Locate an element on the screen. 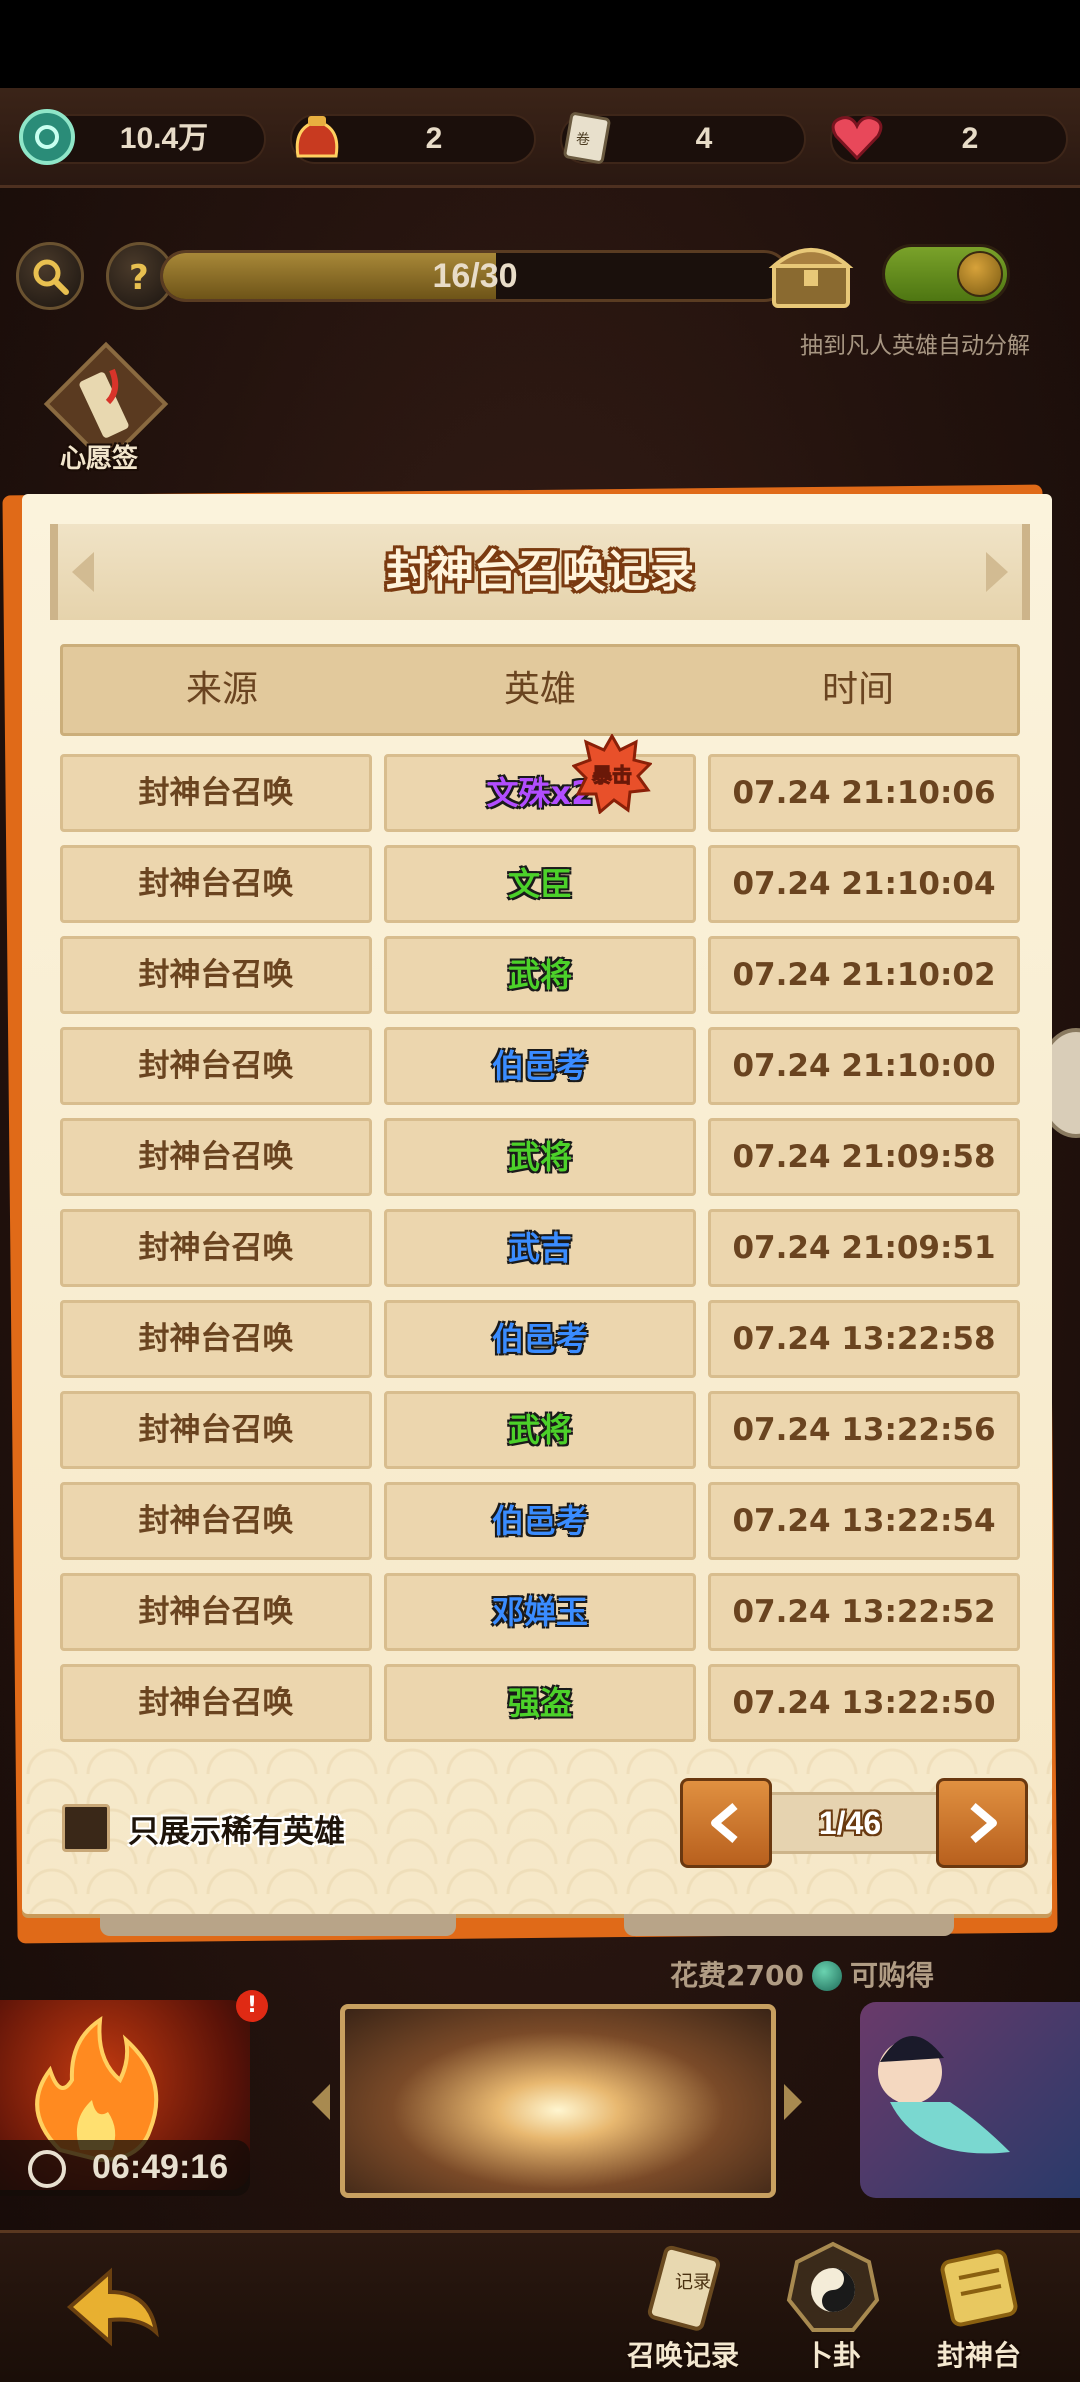  table-row: 封神台召唤 邓婵玉 07.24 13:22:52 is located at coordinates (540, 1612).